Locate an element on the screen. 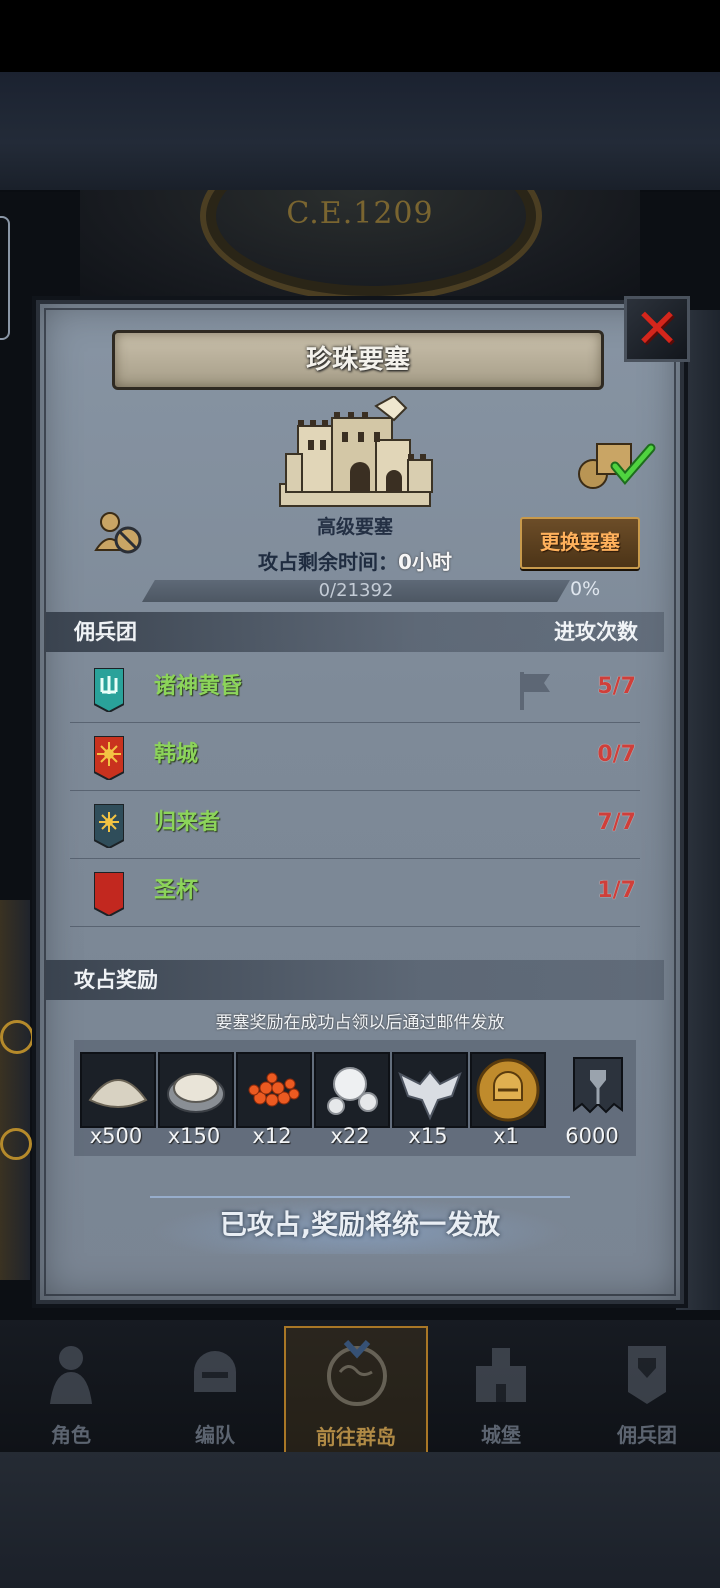  rewards-note: 要塞奖励在成功占领以后通过邮件发放 is located at coordinates (360, 1023).